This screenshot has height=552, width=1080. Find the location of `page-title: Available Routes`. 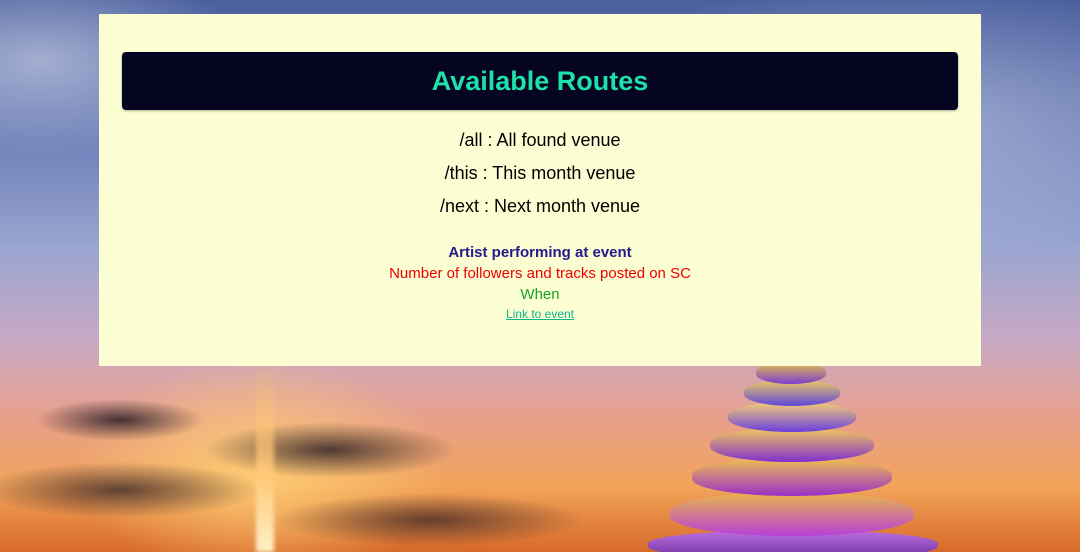

page-title: Available Routes is located at coordinates (540, 80).